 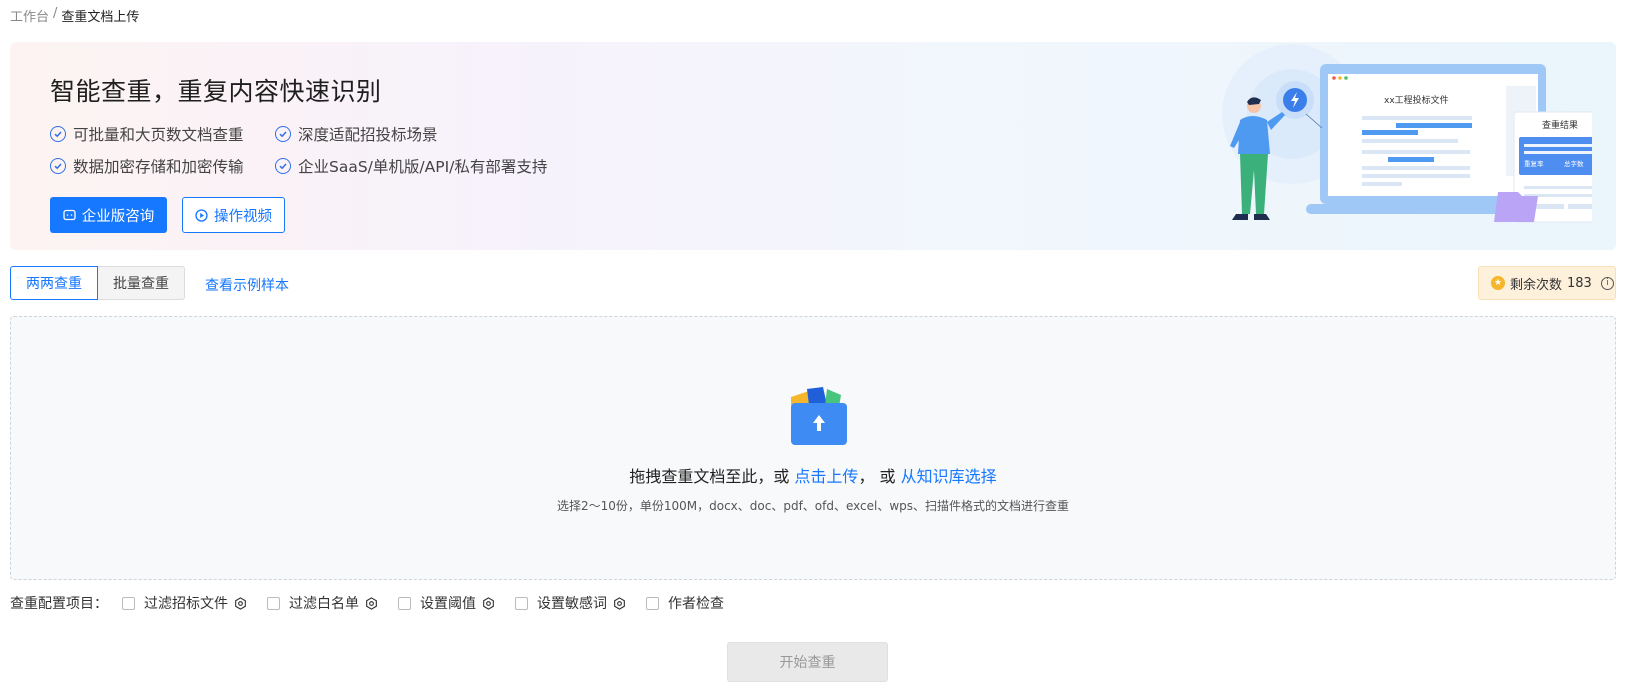 I want to click on option-filter-tender-file: 过滤招标文件, so click(x=184, y=603).